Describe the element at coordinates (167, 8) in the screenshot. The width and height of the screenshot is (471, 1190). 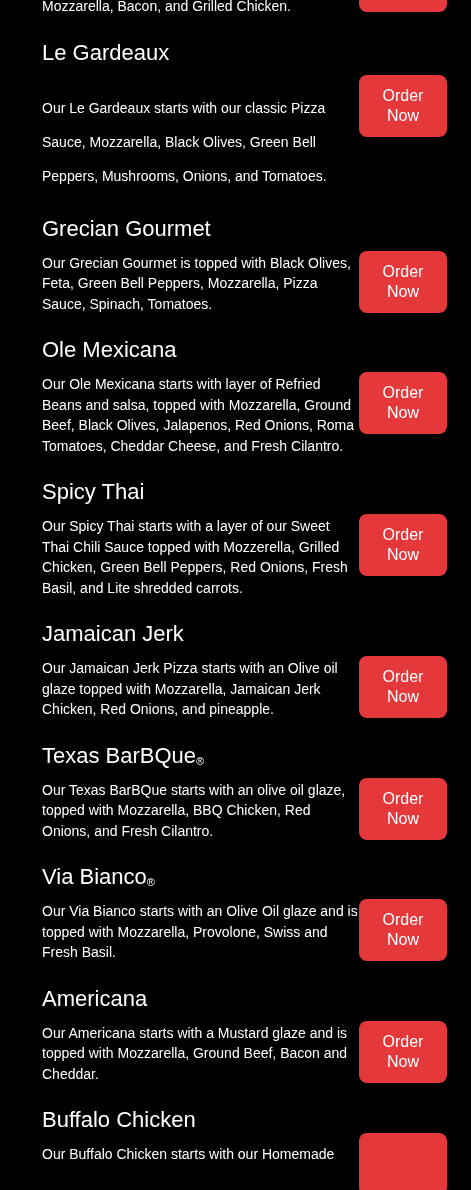
I see `pizza-description: Mozzarella, Bacon, and Grilled Chicken.` at that location.